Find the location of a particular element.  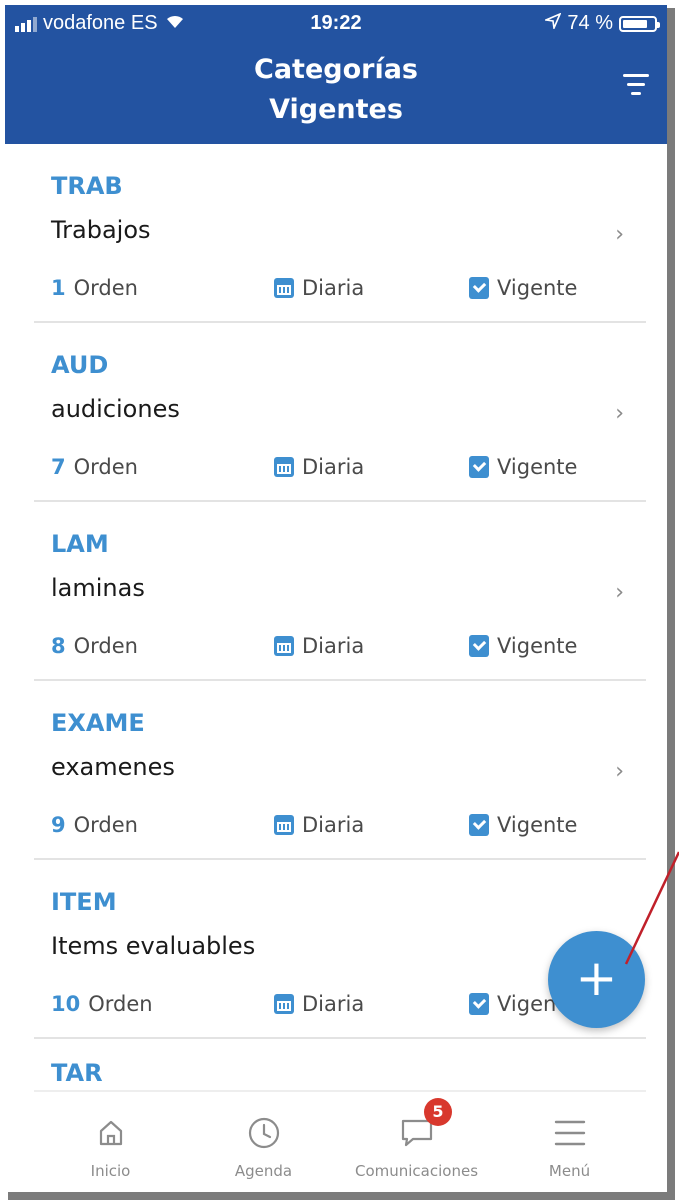

bottom-tab-bar: Inicio Agenda 5 Comunicaciones Menú is located at coordinates (340, 1141).